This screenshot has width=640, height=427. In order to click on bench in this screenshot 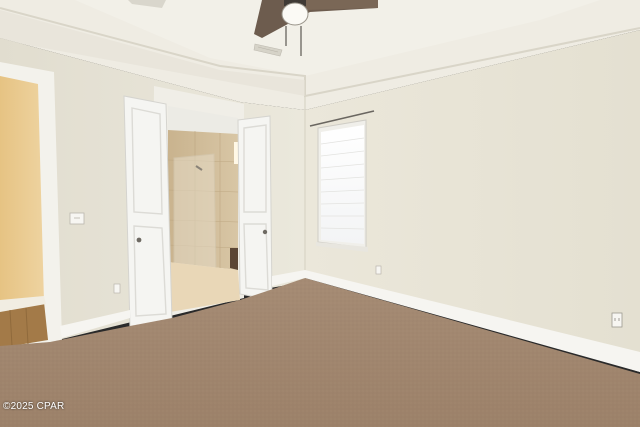, I will do `click(234, 259)`.